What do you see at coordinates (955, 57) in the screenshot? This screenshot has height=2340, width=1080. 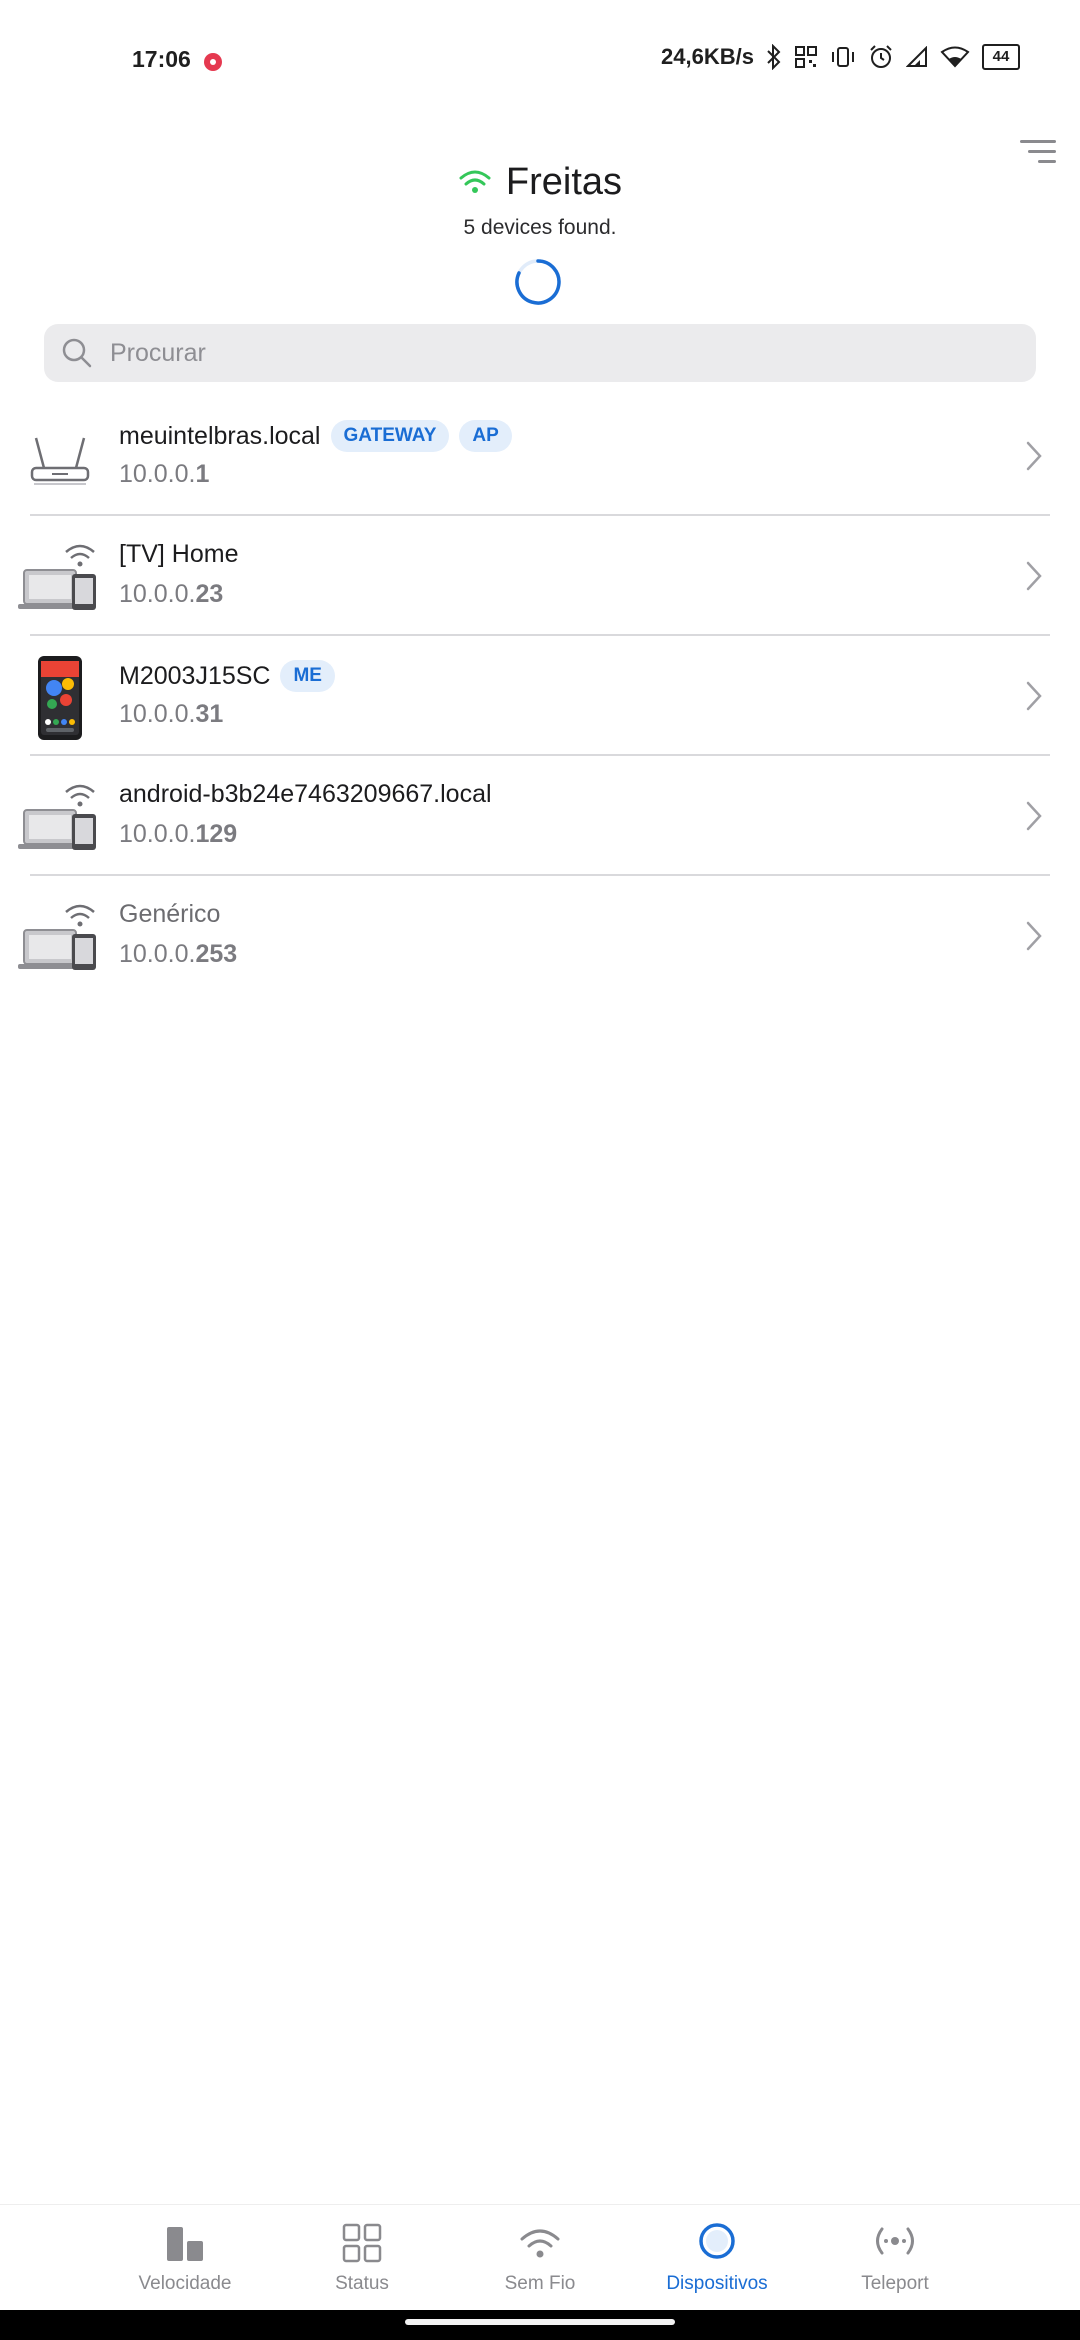 I see `wifi-status-icon` at bounding box center [955, 57].